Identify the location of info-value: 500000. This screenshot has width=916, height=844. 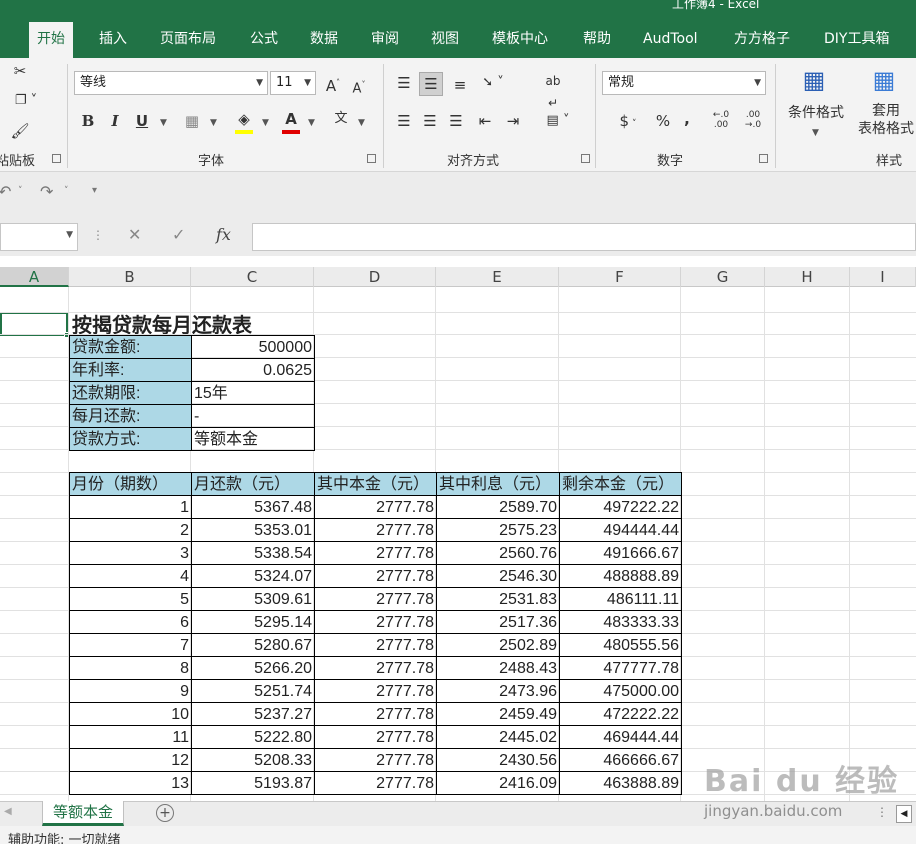
(253, 347).